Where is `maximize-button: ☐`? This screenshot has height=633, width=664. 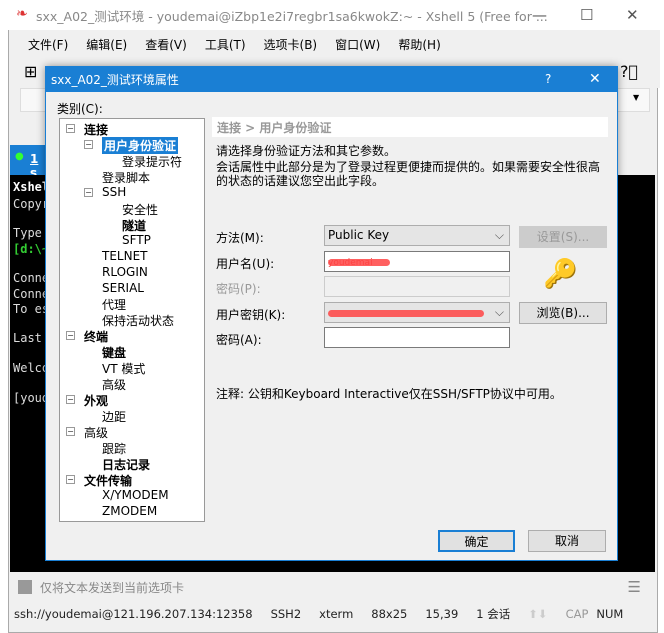
maximize-button: ☐ is located at coordinates (586, 15).